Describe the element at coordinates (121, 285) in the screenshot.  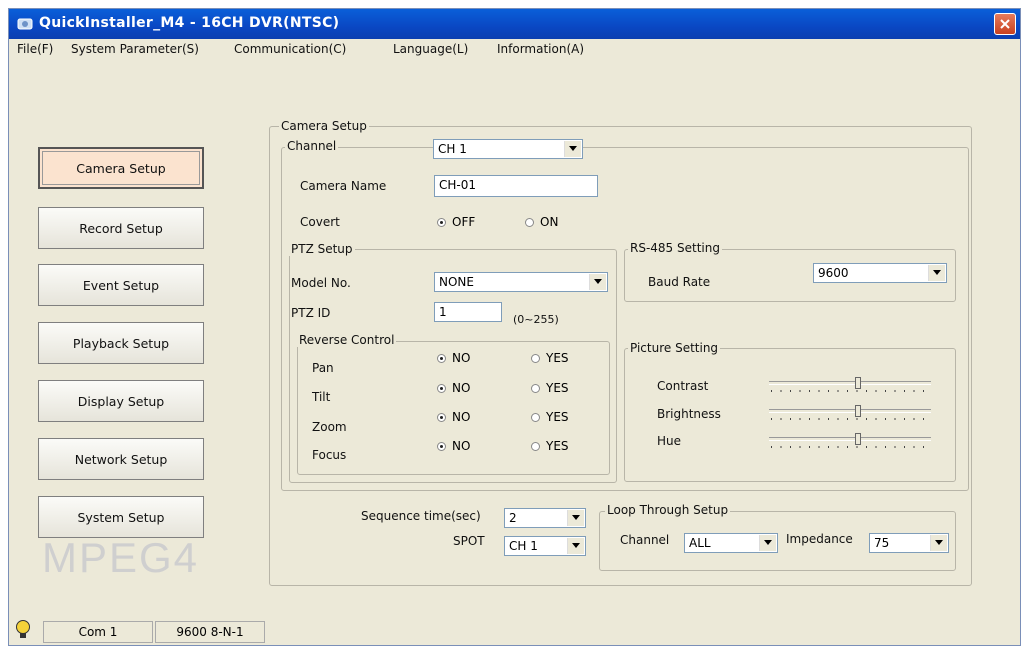
I see `event-setup-button: Event Setup` at that location.